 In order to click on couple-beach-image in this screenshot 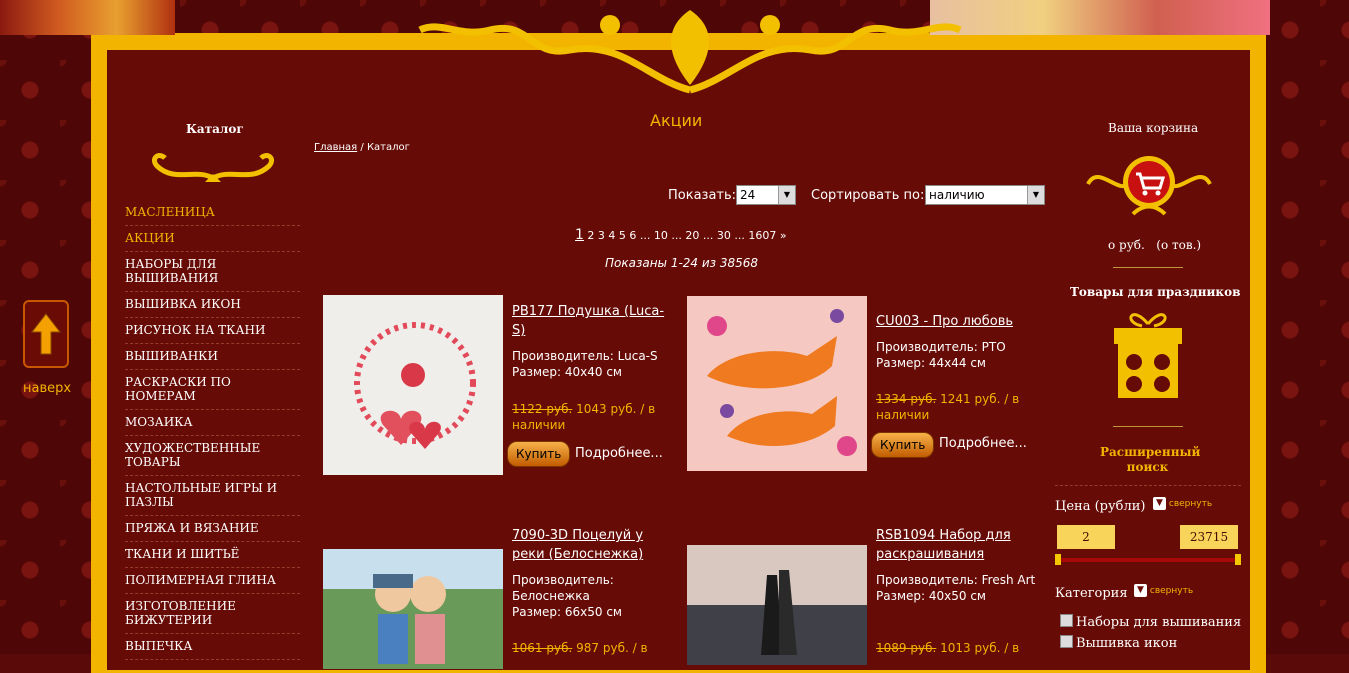, I will do `click(777, 605)`.